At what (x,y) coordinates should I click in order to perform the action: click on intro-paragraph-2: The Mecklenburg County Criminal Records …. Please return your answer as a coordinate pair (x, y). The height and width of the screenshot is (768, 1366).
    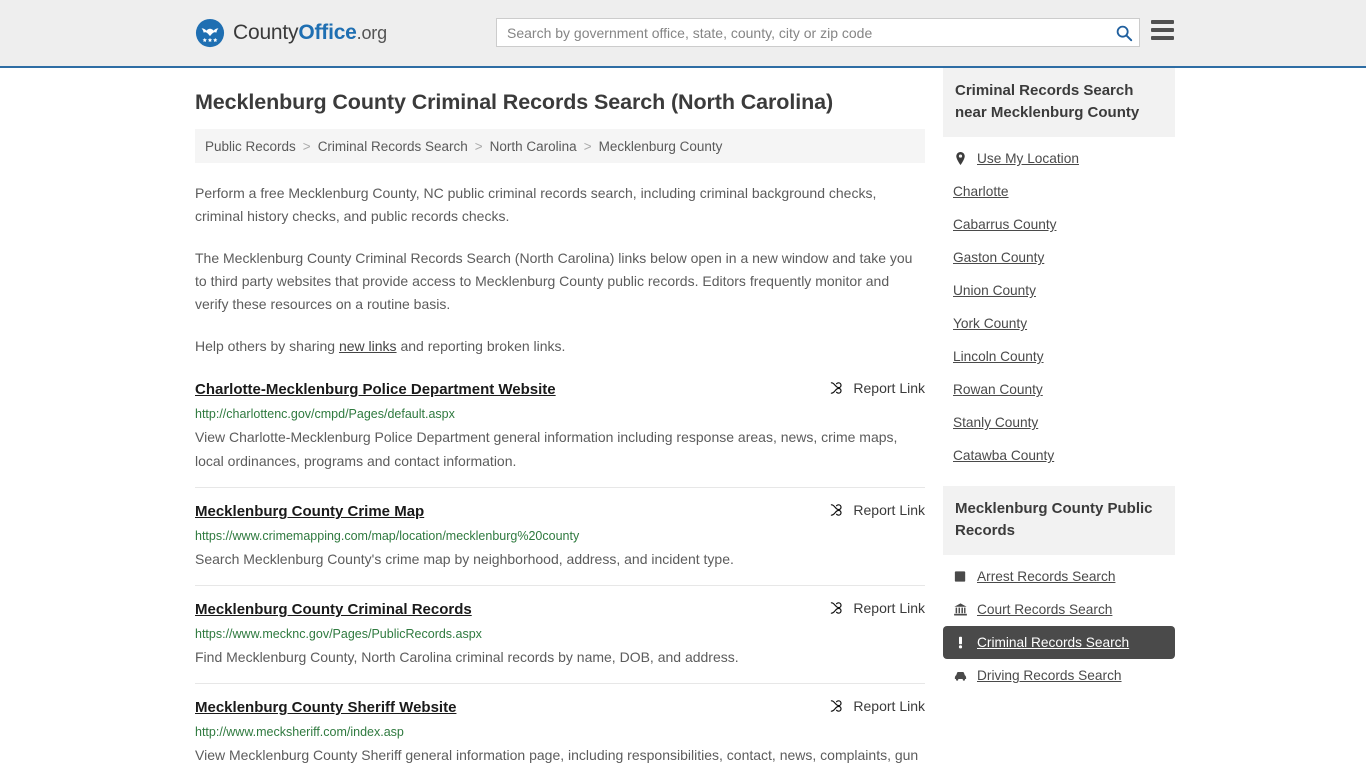
    Looking at the image, I should click on (554, 281).